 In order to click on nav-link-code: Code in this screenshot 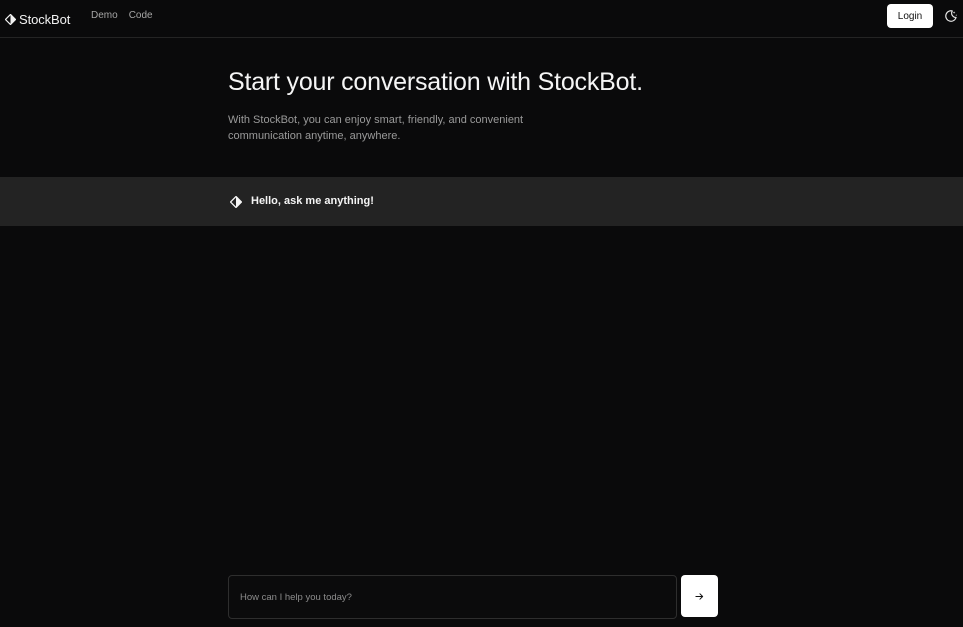, I will do `click(141, 16)`.